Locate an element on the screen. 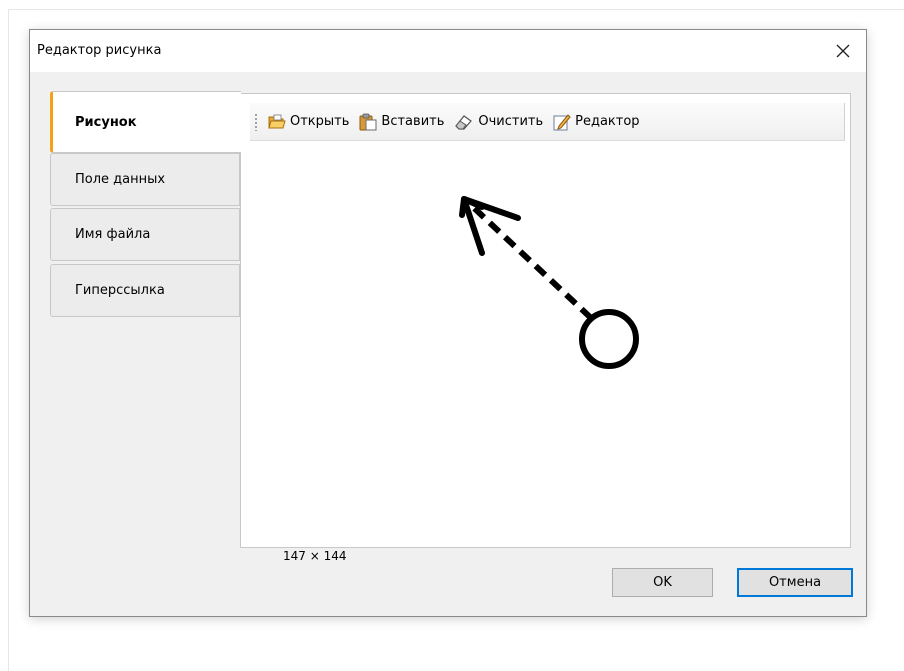 This screenshot has width=904, height=671. image-dimensions: 147 × 144 is located at coordinates (315, 556).